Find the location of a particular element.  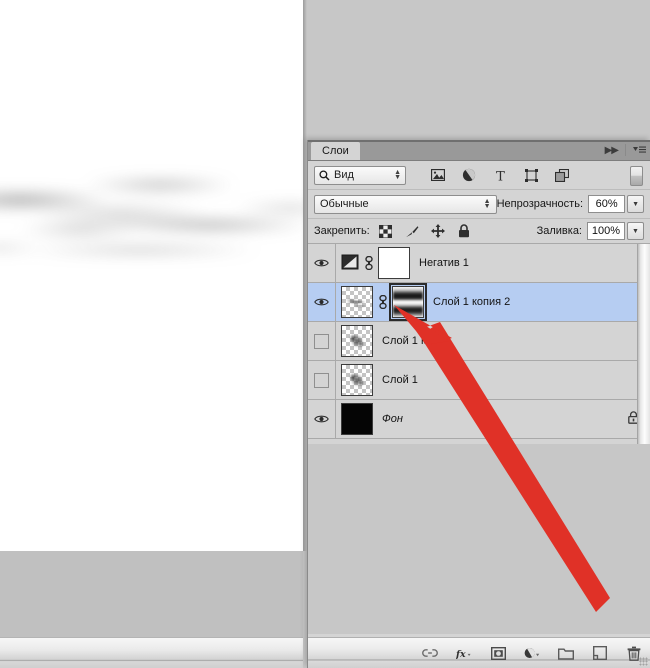

mask-artwork is located at coordinates (408, 302).